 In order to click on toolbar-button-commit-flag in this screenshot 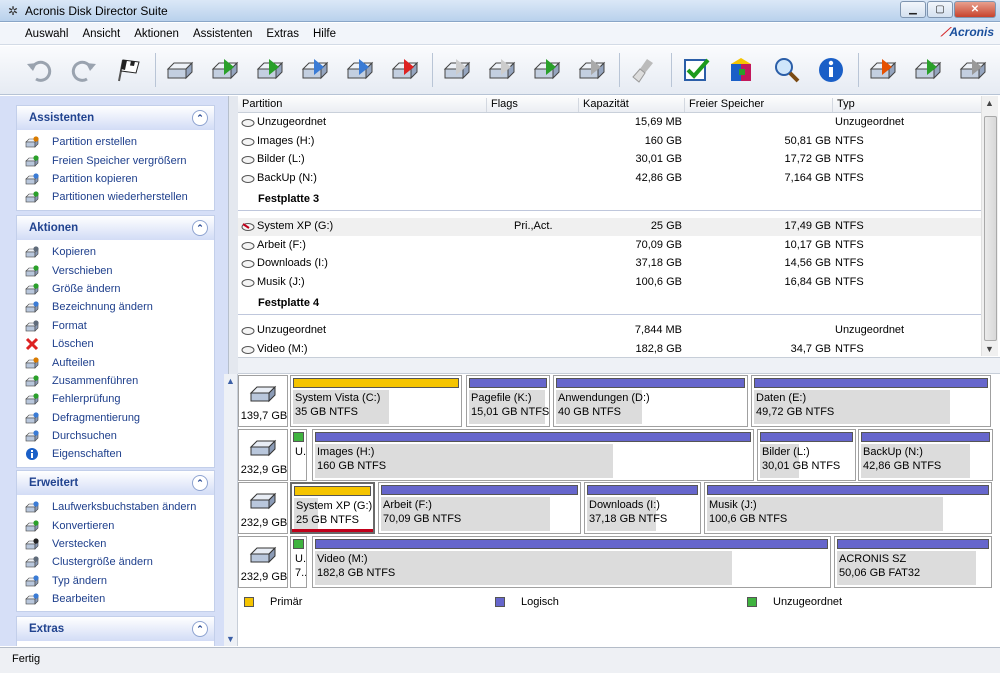, I will do `click(128, 70)`.